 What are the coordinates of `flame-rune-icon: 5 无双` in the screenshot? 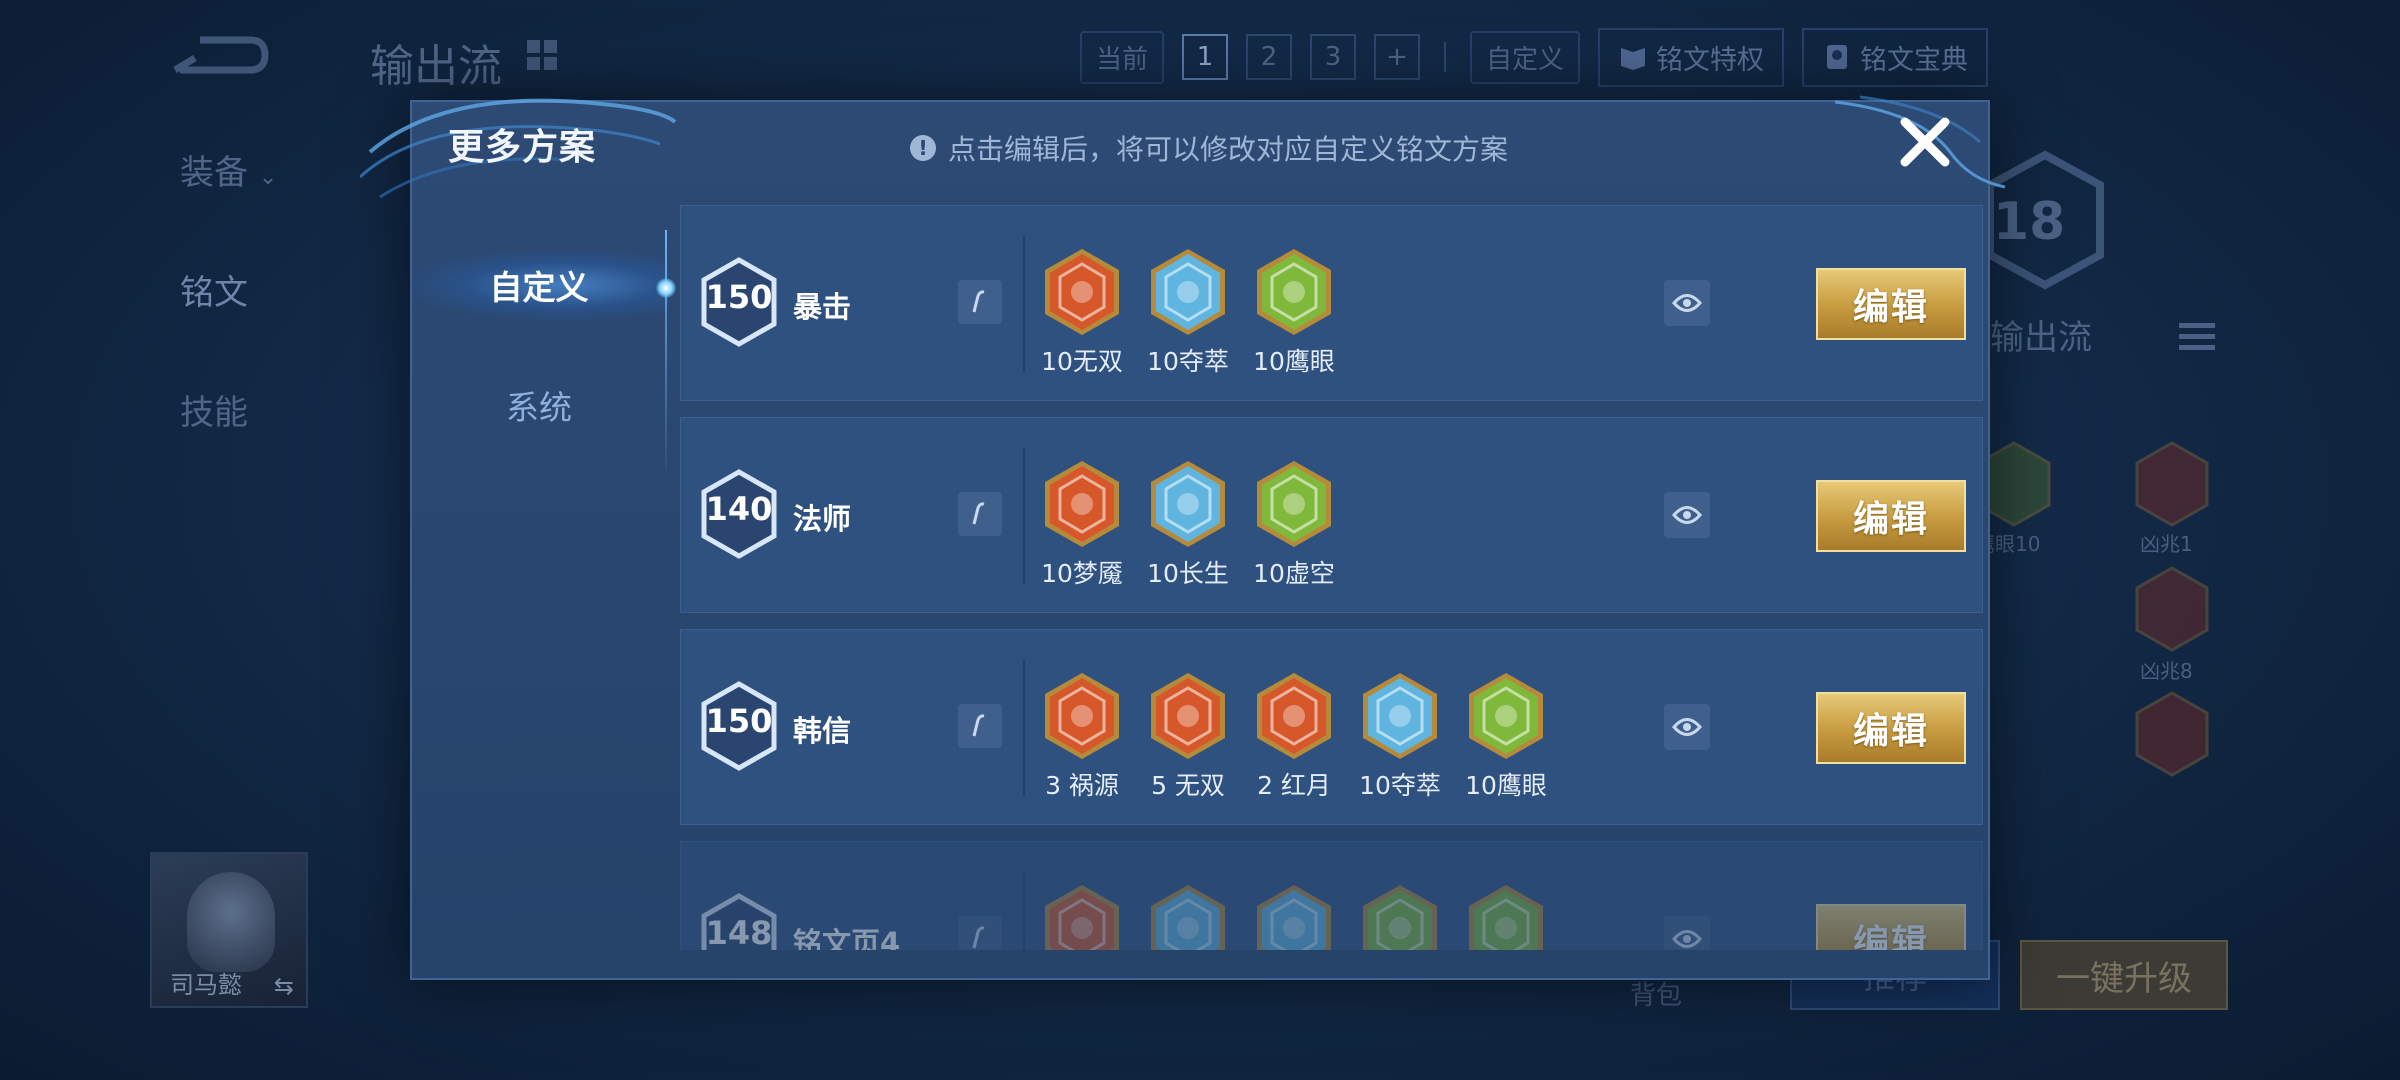 It's located at (1188, 736).